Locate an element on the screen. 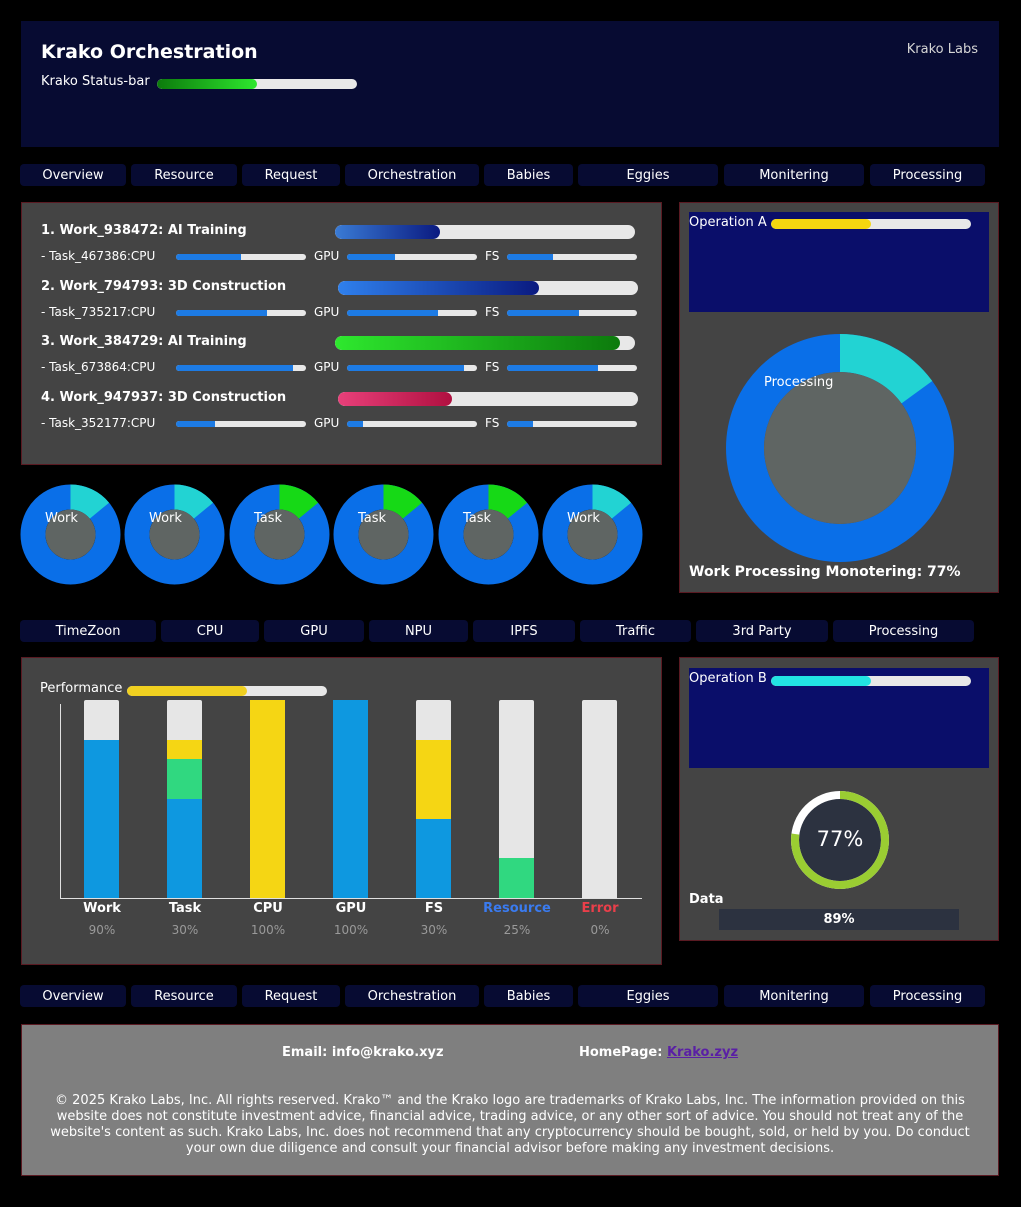 This screenshot has height=1207, width=1021. small-donuts-row: Work Work Task Task Task Work is located at coordinates (330, 535).